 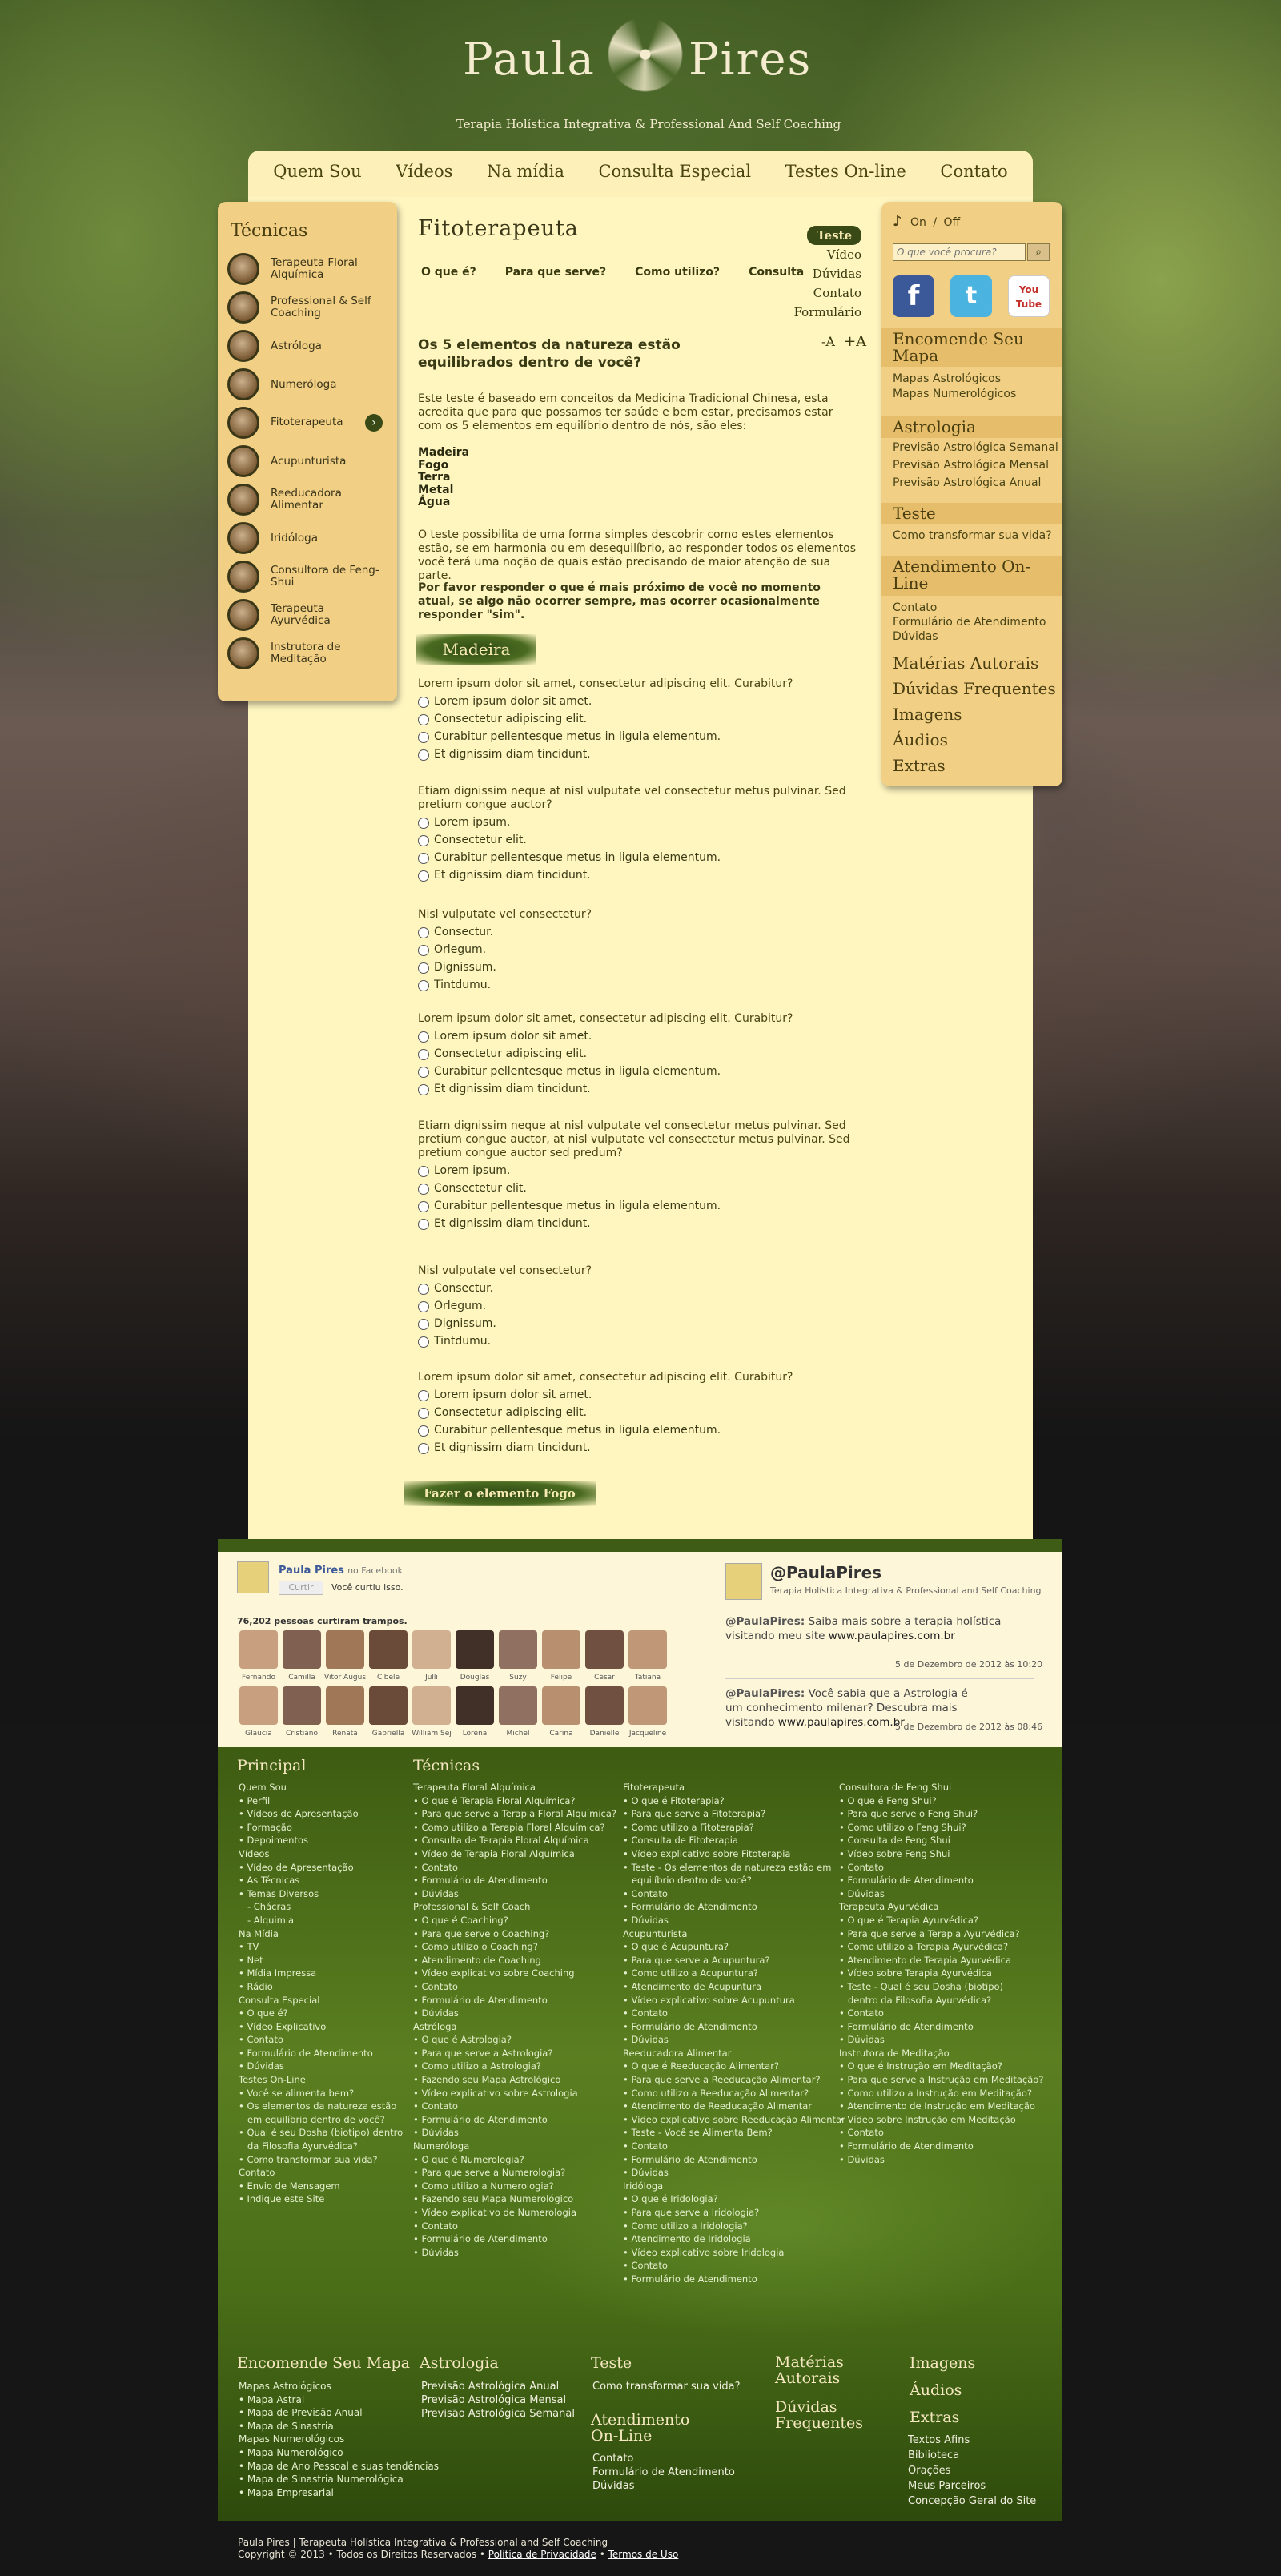 What do you see at coordinates (919, 765) in the screenshot?
I see `link-extras: Extras` at bounding box center [919, 765].